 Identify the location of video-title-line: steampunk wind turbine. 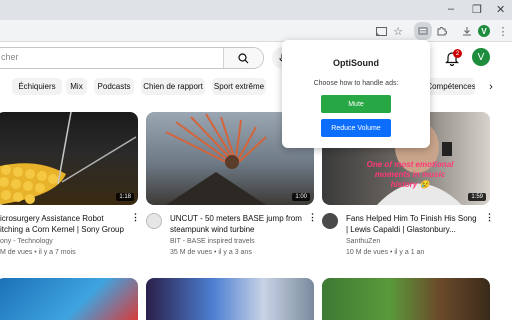
(212, 229).